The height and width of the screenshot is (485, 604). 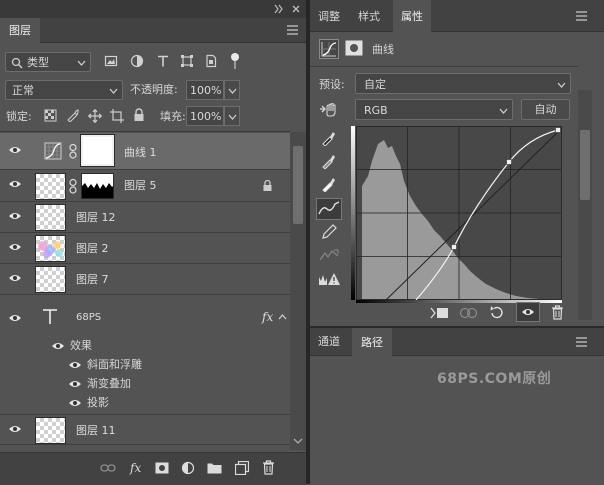 What do you see at coordinates (329, 232) in the screenshot?
I see `pencil-draw-icon` at bounding box center [329, 232].